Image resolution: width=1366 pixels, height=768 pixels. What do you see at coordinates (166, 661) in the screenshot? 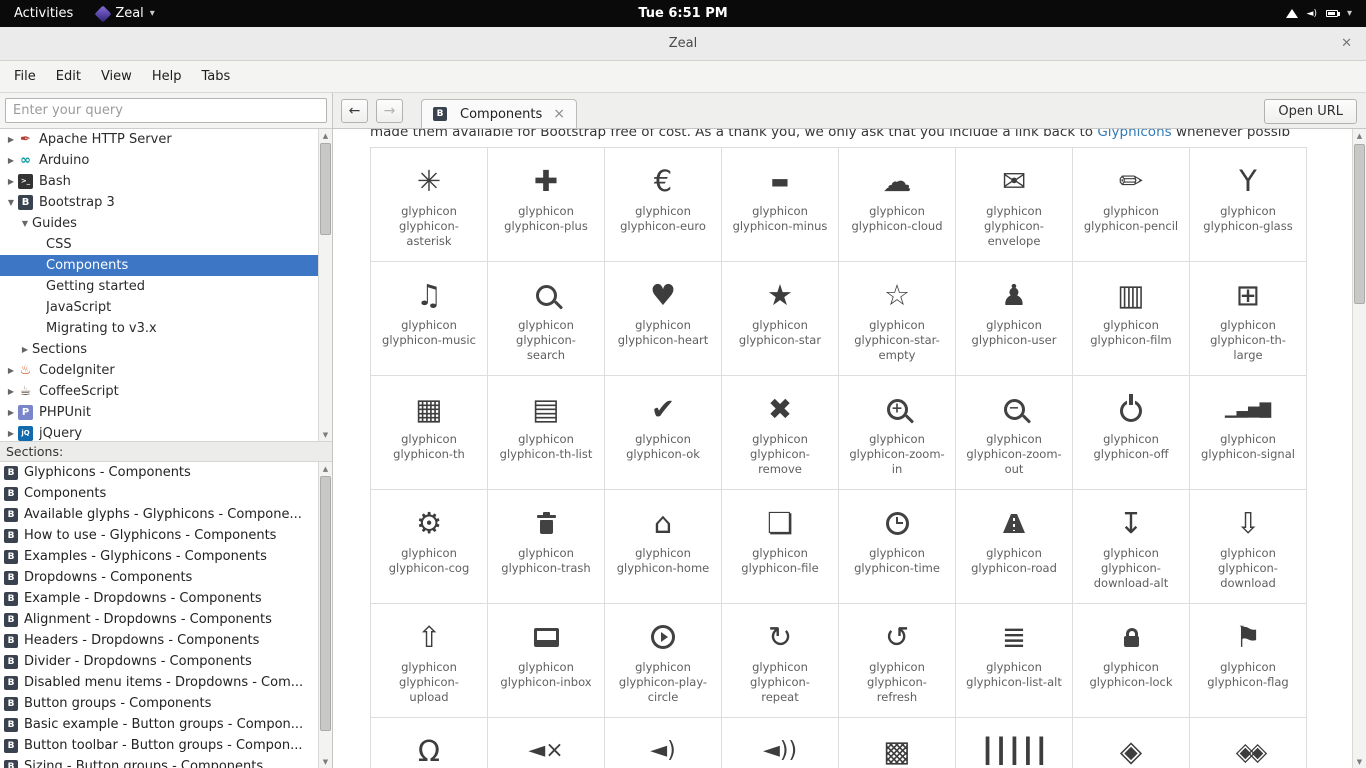
I see `section-item-divider-dropdowns-components: B Divider - Dropdowns - Components` at bounding box center [166, 661].